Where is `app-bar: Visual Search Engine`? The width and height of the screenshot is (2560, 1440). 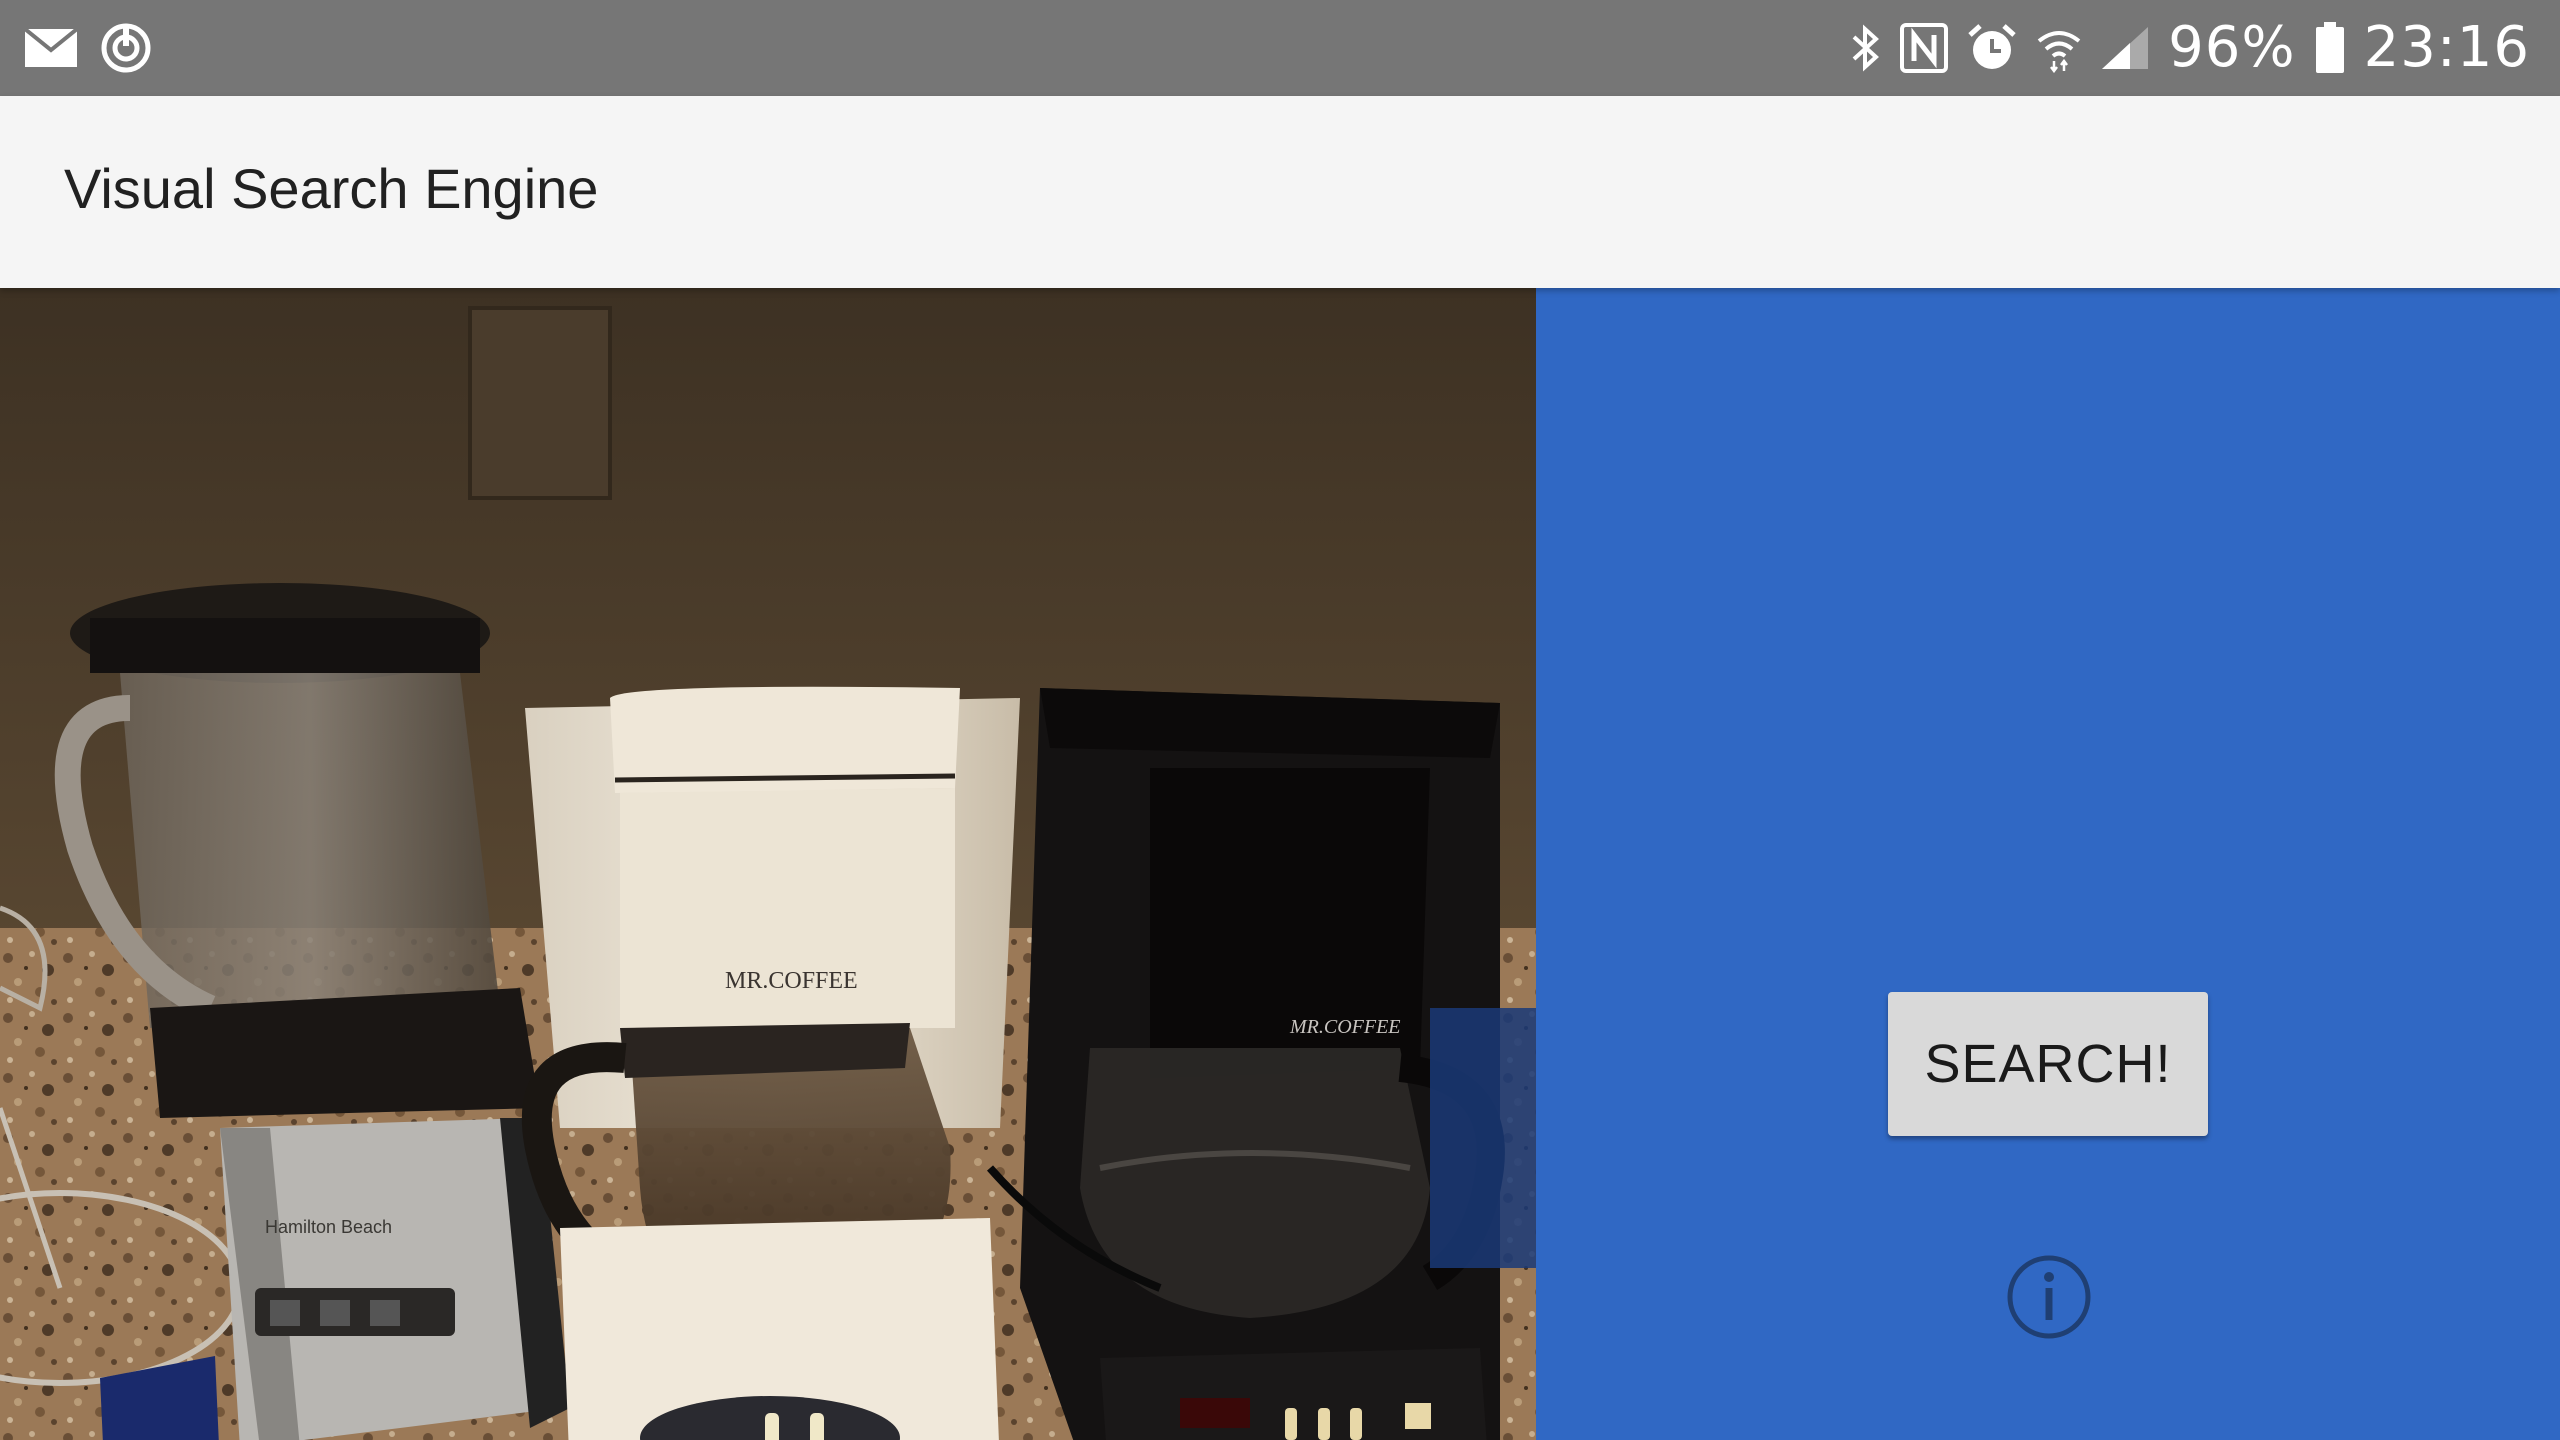 app-bar: Visual Search Engine is located at coordinates (1280, 192).